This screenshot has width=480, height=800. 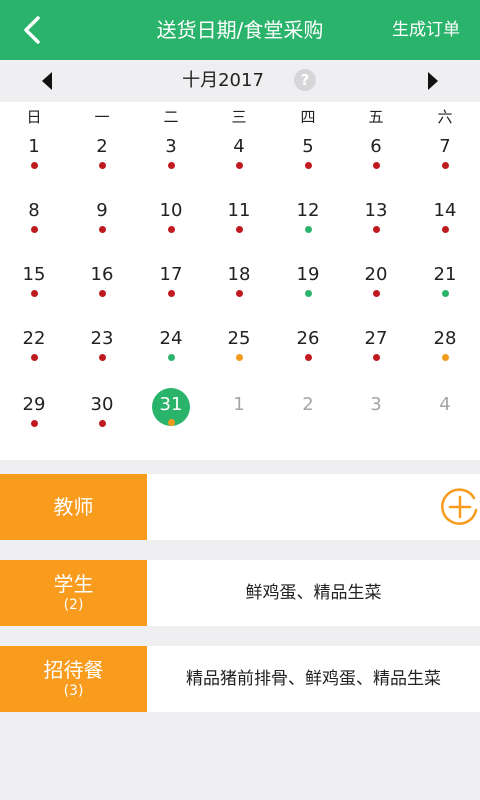 I want to click on calendar-day: 17, so click(x=171, y=284).